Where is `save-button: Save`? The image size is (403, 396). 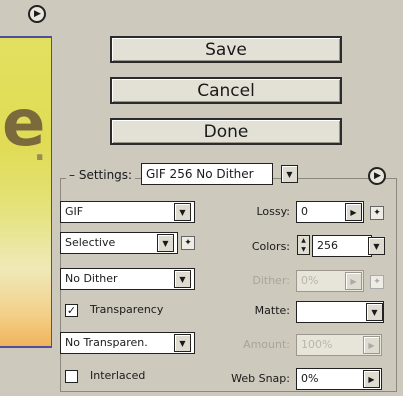
save-button: Save is located at coordinates (226, 49).